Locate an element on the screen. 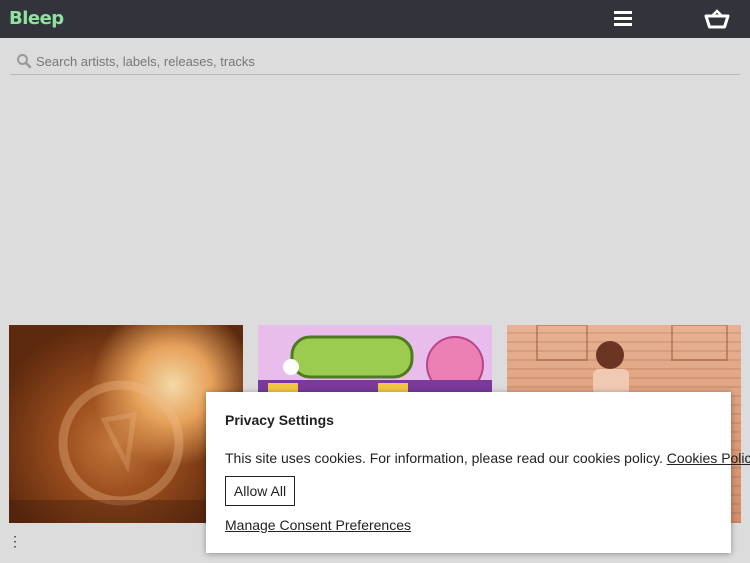 The width and height of the screenshot is (750, 563). search-icon is located at coordinates (24, 61).